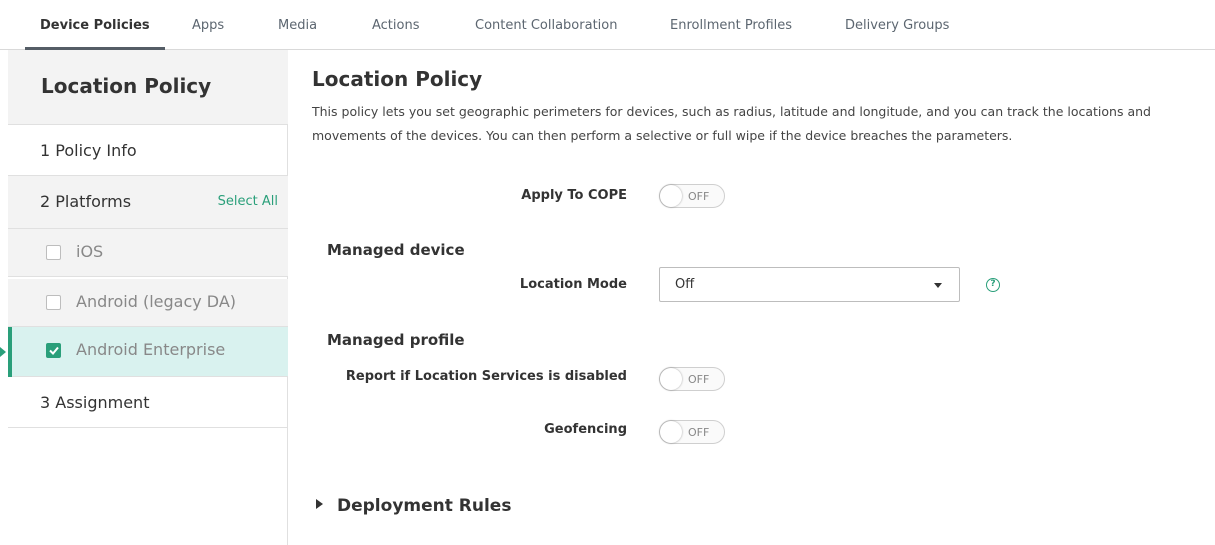 This screenshot has height=545, width=1215. Describe the element at coordinates (148, 253) in the screenshot. I see `platform-ios: iOS` at that location.